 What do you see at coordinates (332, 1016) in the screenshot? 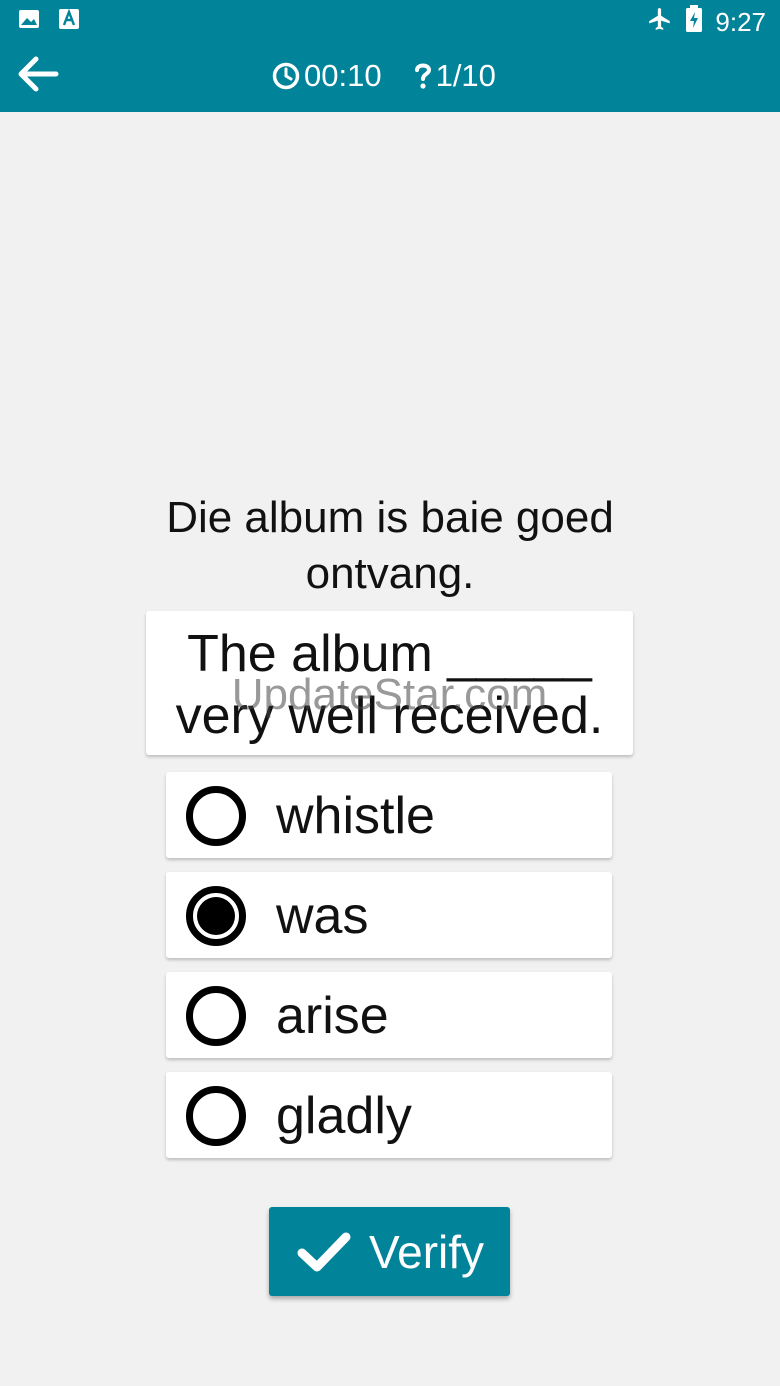
I see `option-label: arise` at bounding box center [332, 1016].